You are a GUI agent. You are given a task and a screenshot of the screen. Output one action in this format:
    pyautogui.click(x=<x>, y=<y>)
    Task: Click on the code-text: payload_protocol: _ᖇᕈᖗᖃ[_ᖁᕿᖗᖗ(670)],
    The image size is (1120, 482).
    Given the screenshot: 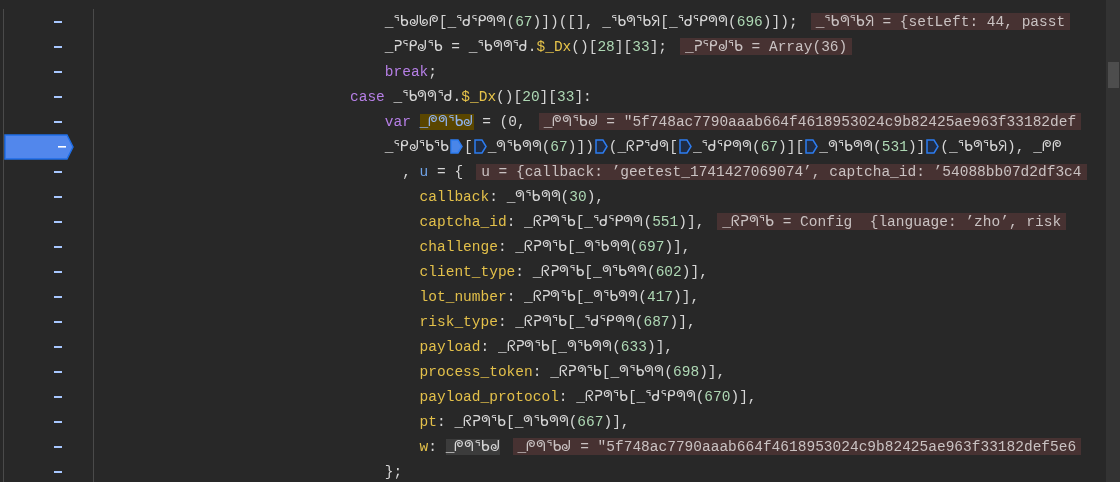 What is the action you would take?
    pyautogui.click(x=588, y=396)
    